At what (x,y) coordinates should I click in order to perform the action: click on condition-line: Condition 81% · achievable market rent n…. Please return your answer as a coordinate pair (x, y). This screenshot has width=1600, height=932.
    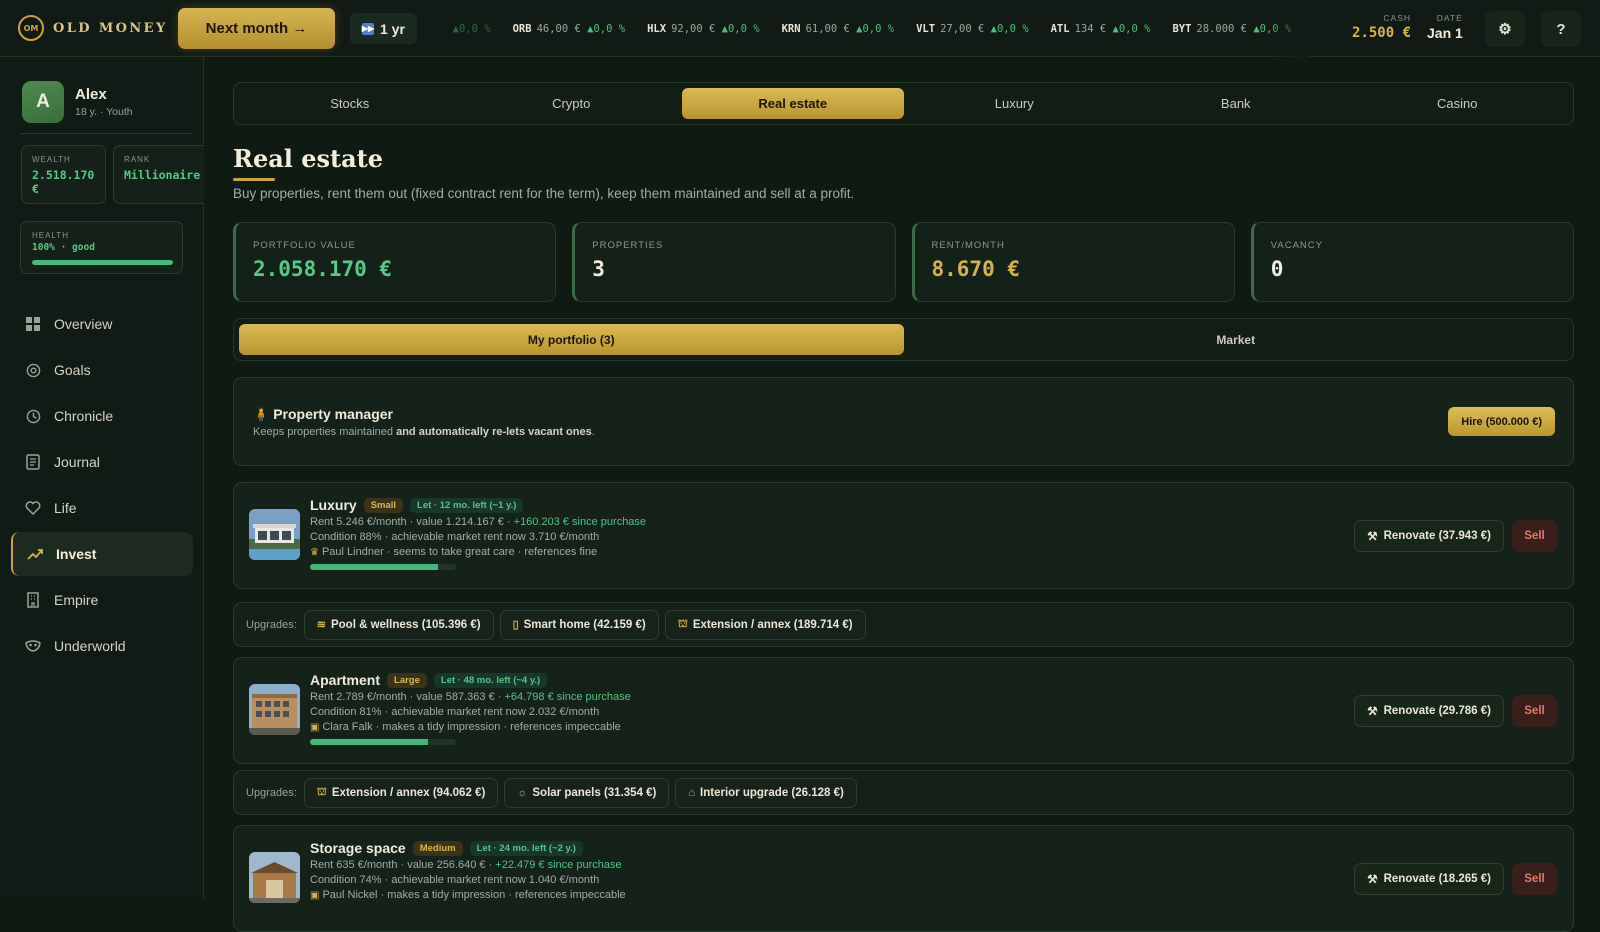
    Looking at the image, I should click on (455, 712).